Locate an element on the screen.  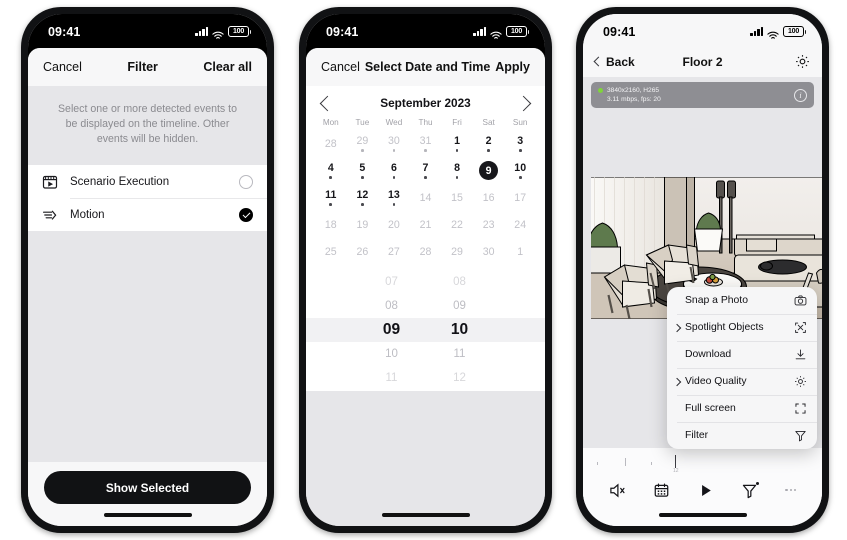
calendar-day: 20 is located at coordinates (394, 224).